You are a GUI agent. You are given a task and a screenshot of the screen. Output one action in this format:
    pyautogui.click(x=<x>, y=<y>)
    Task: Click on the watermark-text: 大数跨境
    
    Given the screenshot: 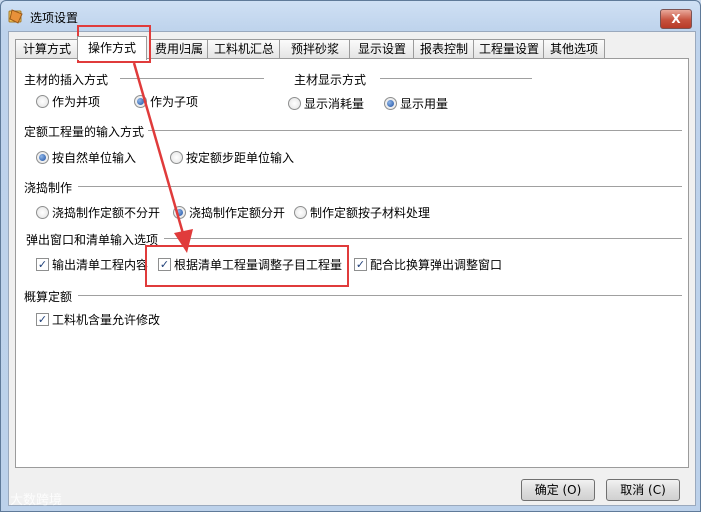 What is the action you would take?
    pyautogui.click(x=36, y=500)
    